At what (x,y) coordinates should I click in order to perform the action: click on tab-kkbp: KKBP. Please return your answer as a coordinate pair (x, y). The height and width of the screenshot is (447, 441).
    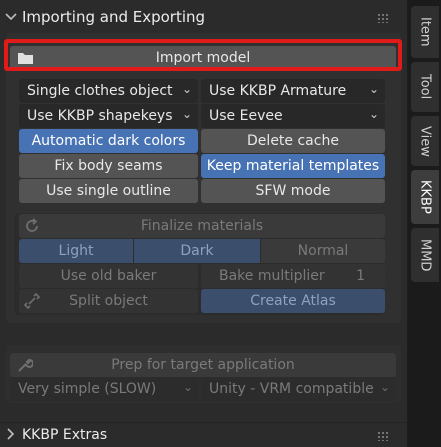
    Looking at the image, I should click on (425, 197).